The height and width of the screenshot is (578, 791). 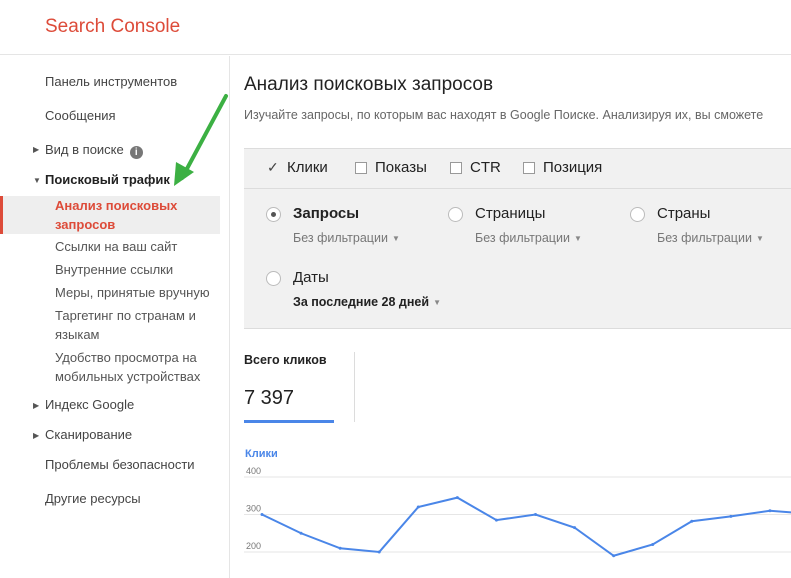 I want to click on total-clicks-card: Всего кликов 7 397, so click(x=299, y=388).